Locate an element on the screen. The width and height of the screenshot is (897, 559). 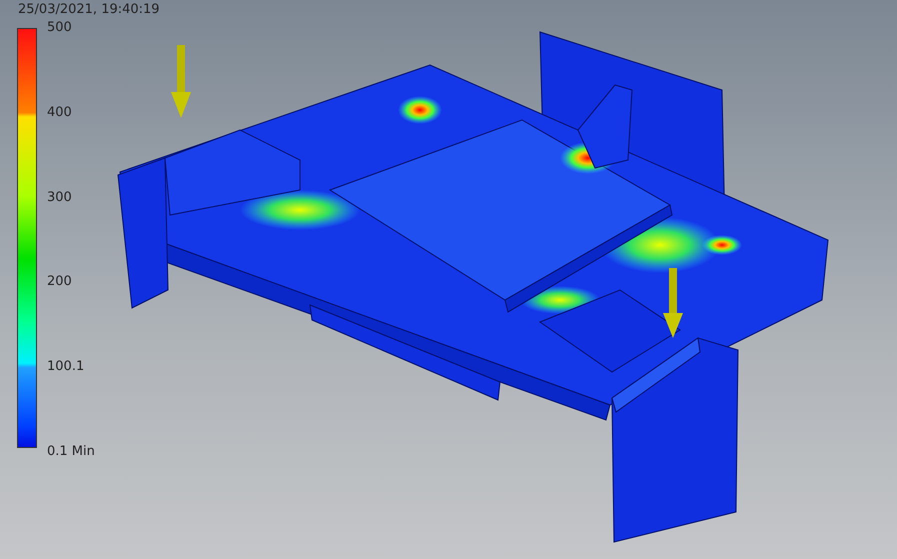
scale-label: 400 is located at coordinates (60, 112).